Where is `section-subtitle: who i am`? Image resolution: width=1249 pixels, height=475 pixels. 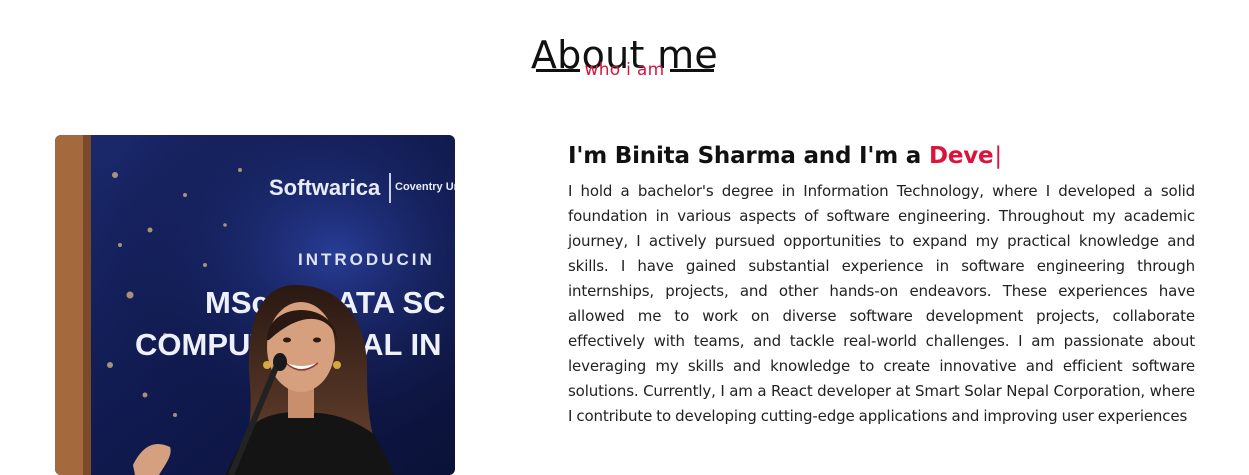
section-subtitle: who i am is located at coordinates (624, 70).